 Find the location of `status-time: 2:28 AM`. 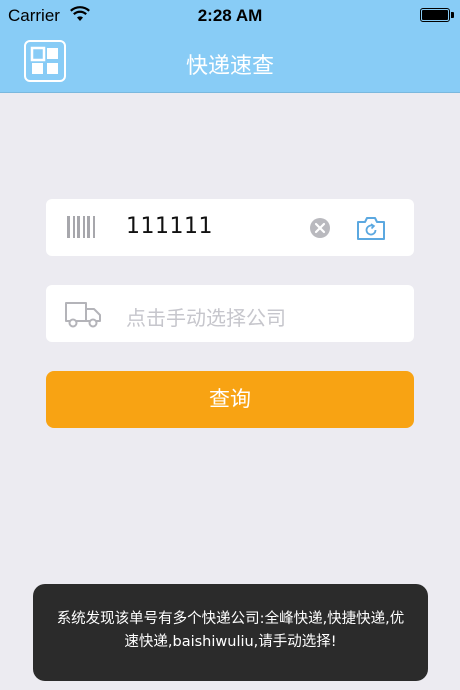

status-time: 2:28 AM is located at coordinates (230, 15).